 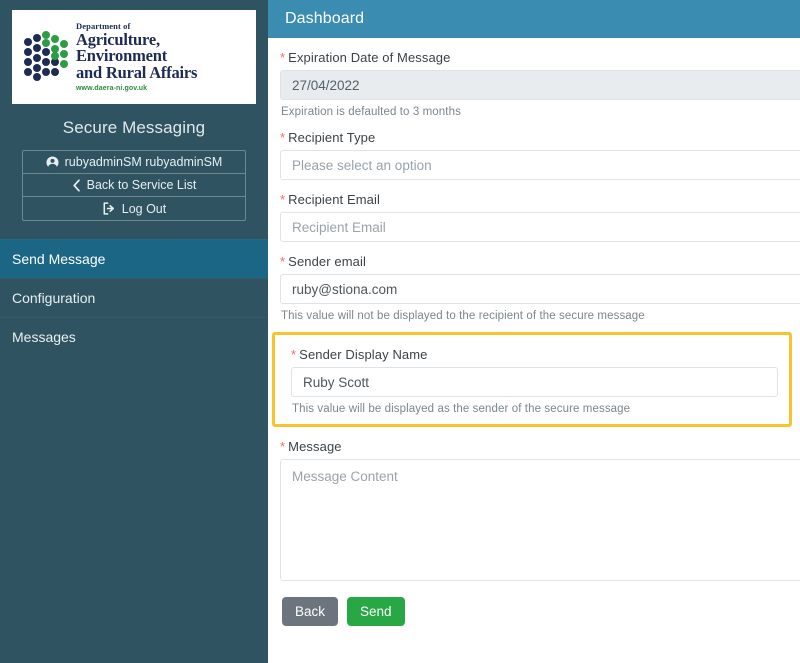 What do you see at coordinates (54, 298) in the screenshot?
I see `sidebar-item-configuration-label: Configuration` at bounding box center [54, 298].